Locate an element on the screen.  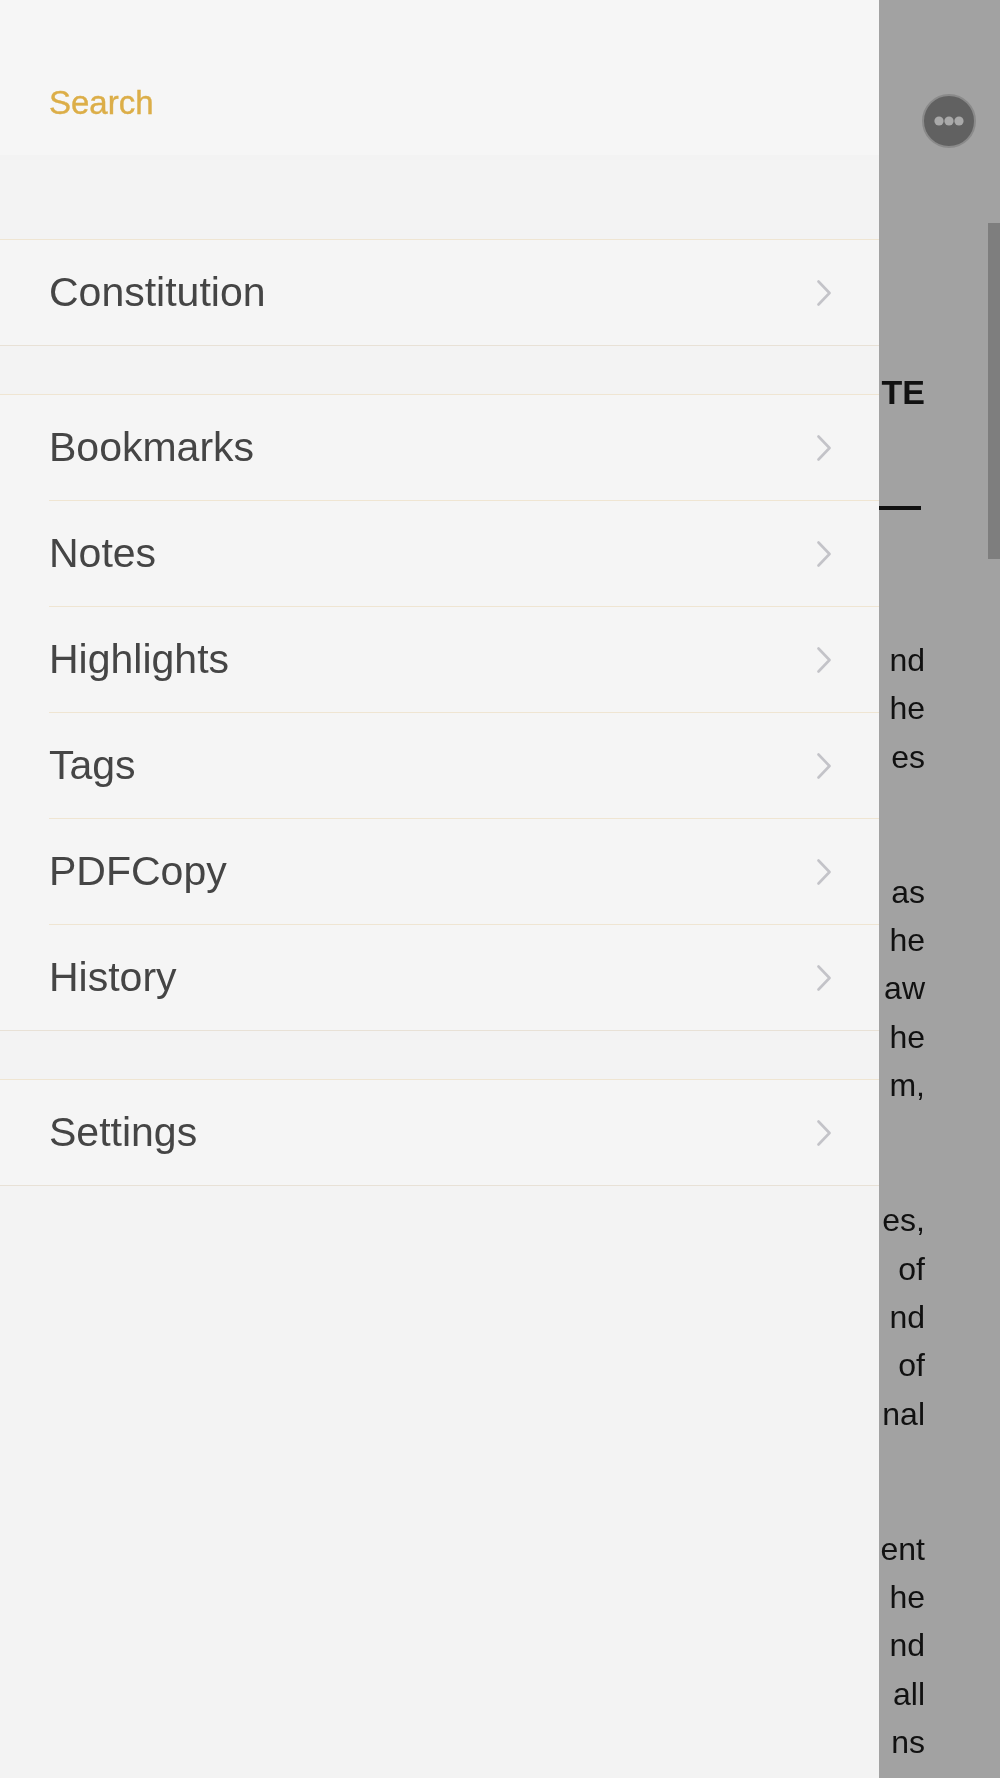
scrollbar-thumb is located at coordinates (994, 391).